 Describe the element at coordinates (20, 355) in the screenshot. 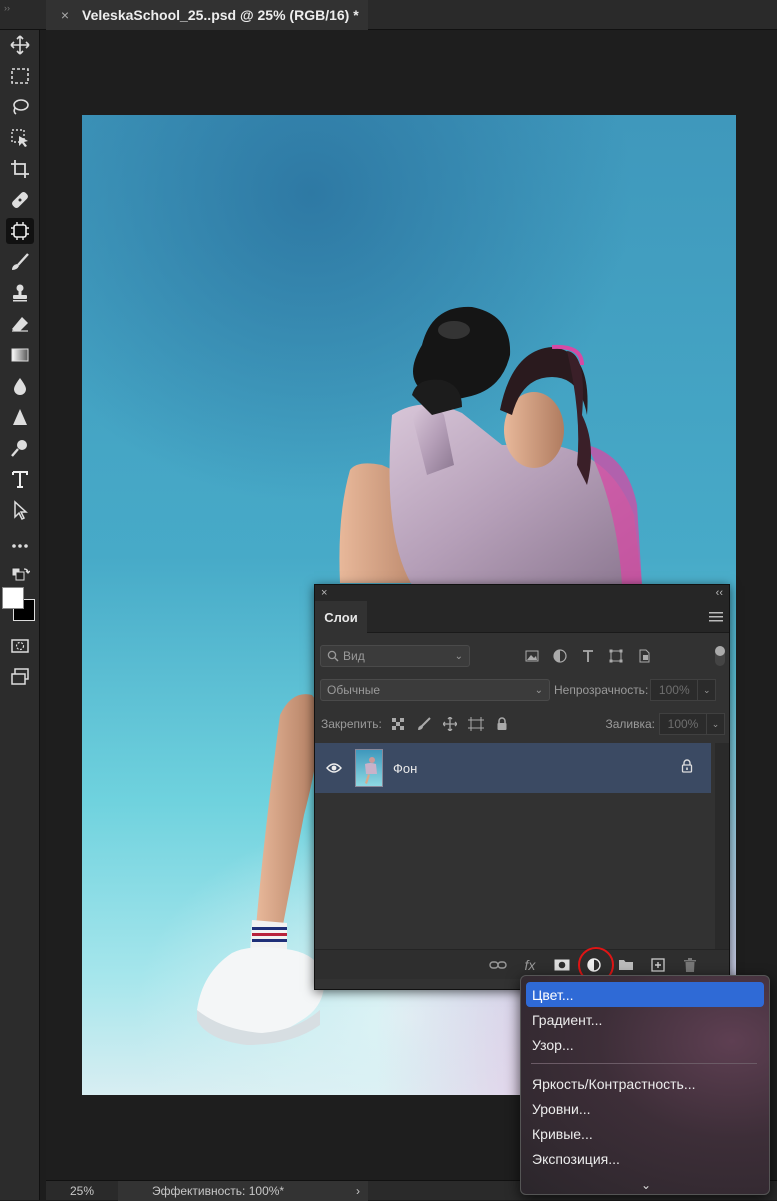

I see `gradient-icon` at that location.